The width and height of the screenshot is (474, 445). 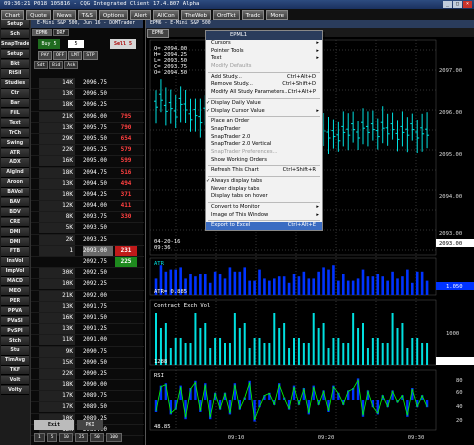 What do you see at coordinates (15, 163) in the screenshot?
I see `sidebar-button: ADX` at bounding box center [15, 163].